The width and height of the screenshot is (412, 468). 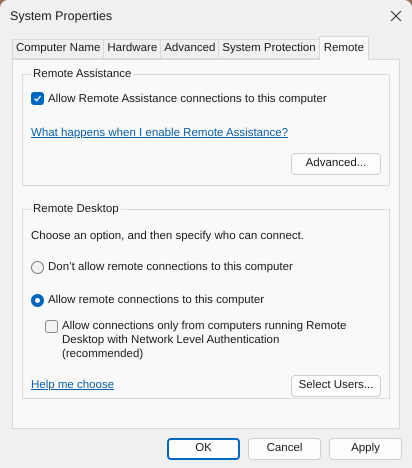 I want to click on dialog-button: Apply, so click(x=365, y=449).